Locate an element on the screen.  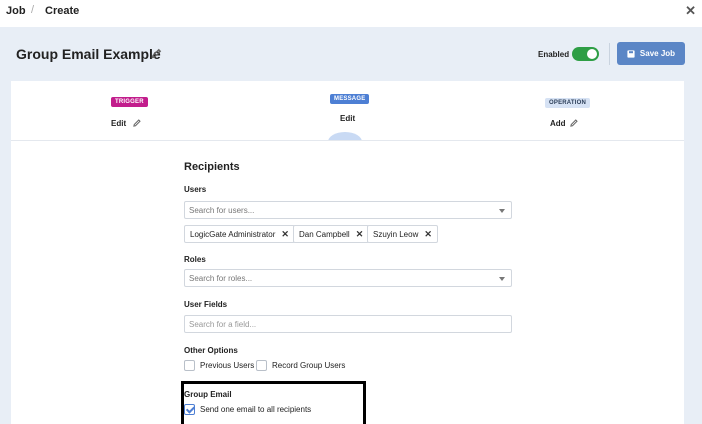
user-chip: LogicGate Administrator ✕ is located at coordinates (239, 234).